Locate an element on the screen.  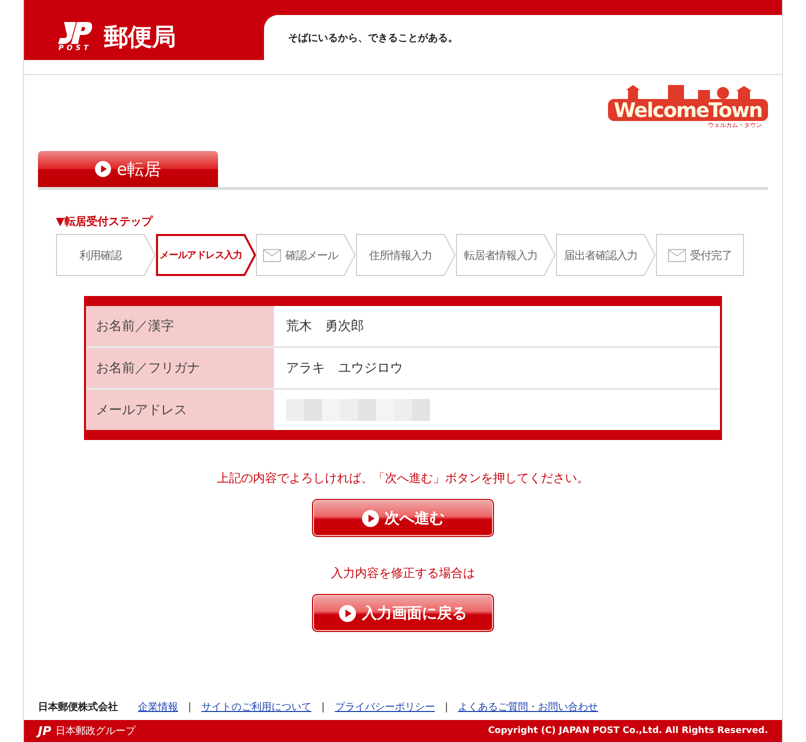
company-name: 日本郵便株式会社 is located at coordinates (78, 707).